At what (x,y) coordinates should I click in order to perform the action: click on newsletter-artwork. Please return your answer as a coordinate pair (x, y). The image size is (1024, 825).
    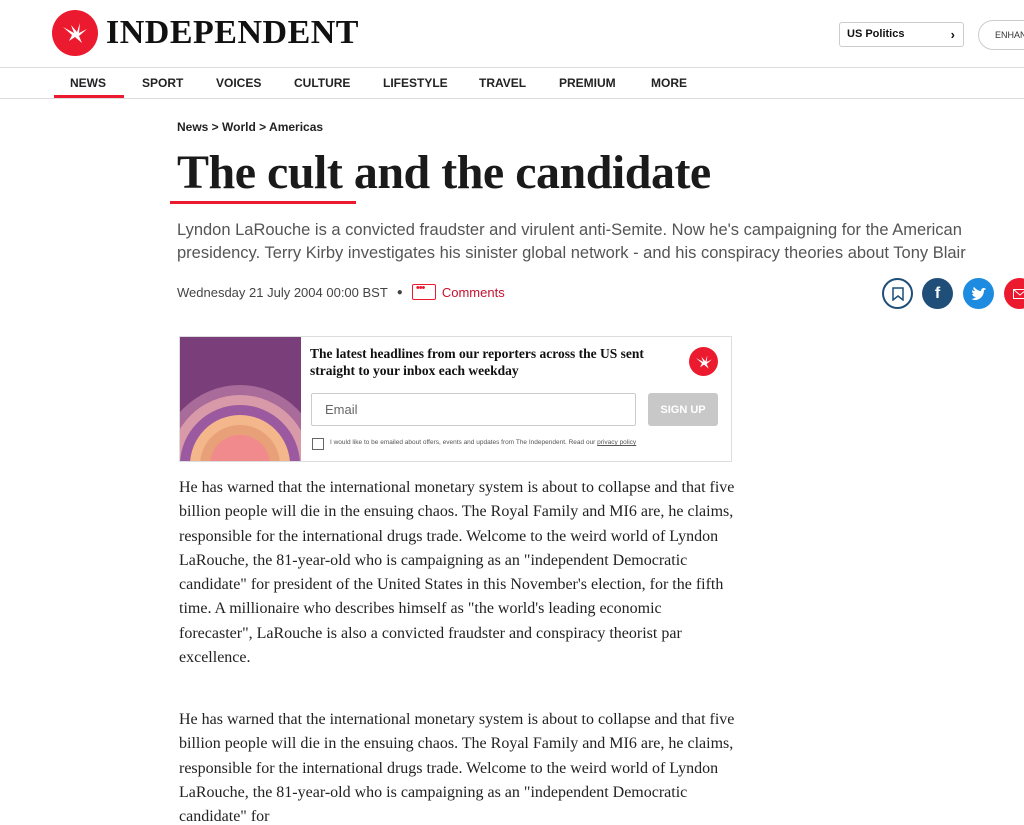
    Looking at the image, I should click on (240, 399).